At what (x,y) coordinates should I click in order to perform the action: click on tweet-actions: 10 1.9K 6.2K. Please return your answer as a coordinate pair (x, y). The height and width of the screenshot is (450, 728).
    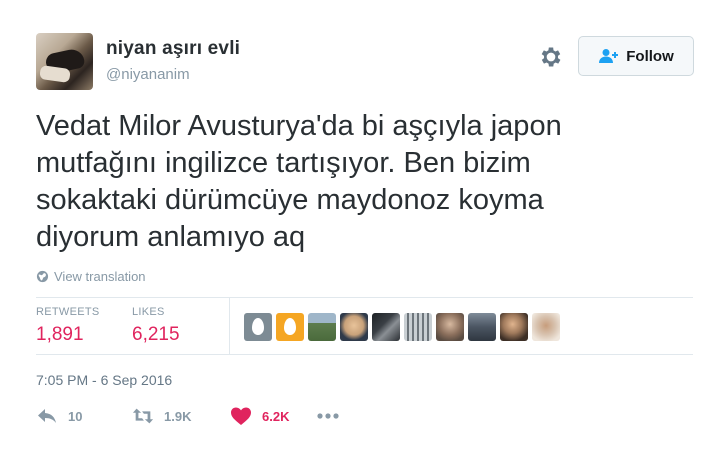
    Looking at the image, I should click on (188, 416).